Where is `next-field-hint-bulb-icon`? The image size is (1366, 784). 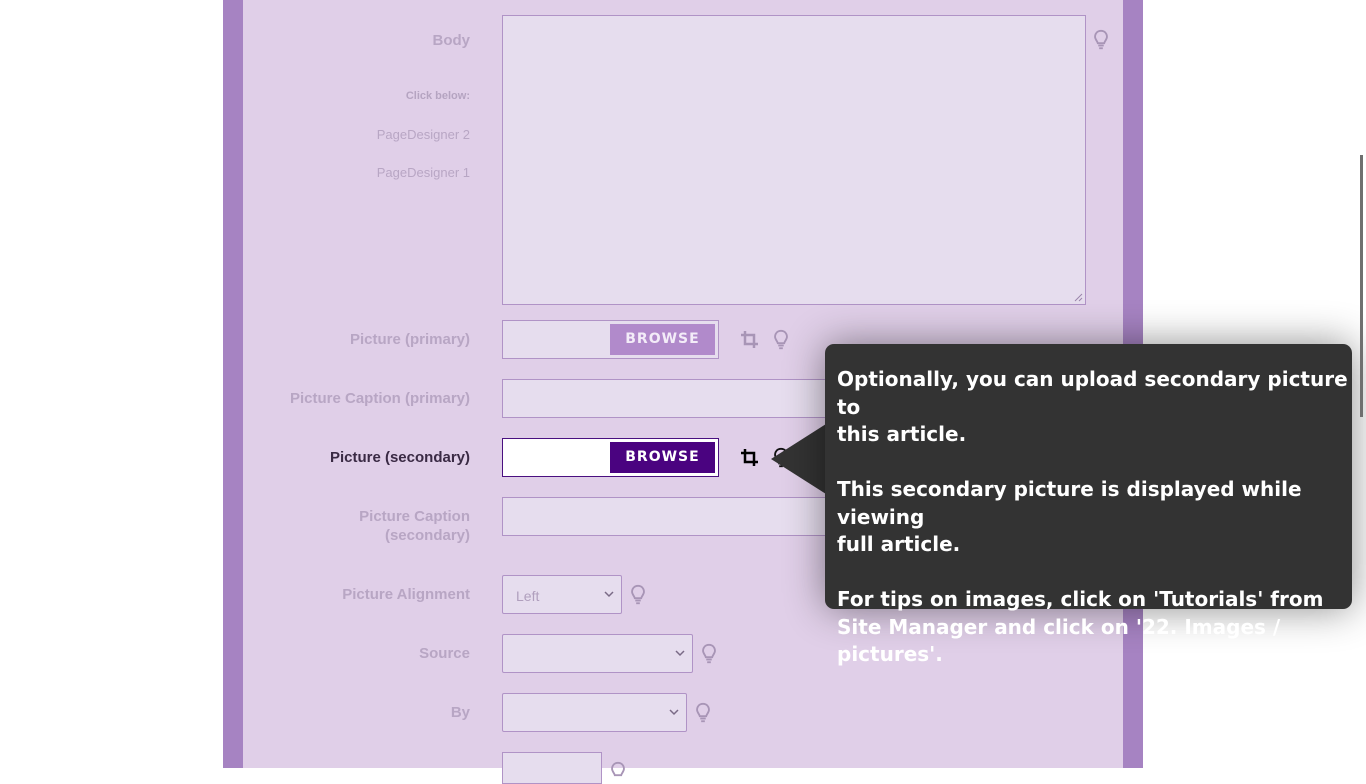 next-field-hint-bulb-icon is located at coordinates (618, 772).